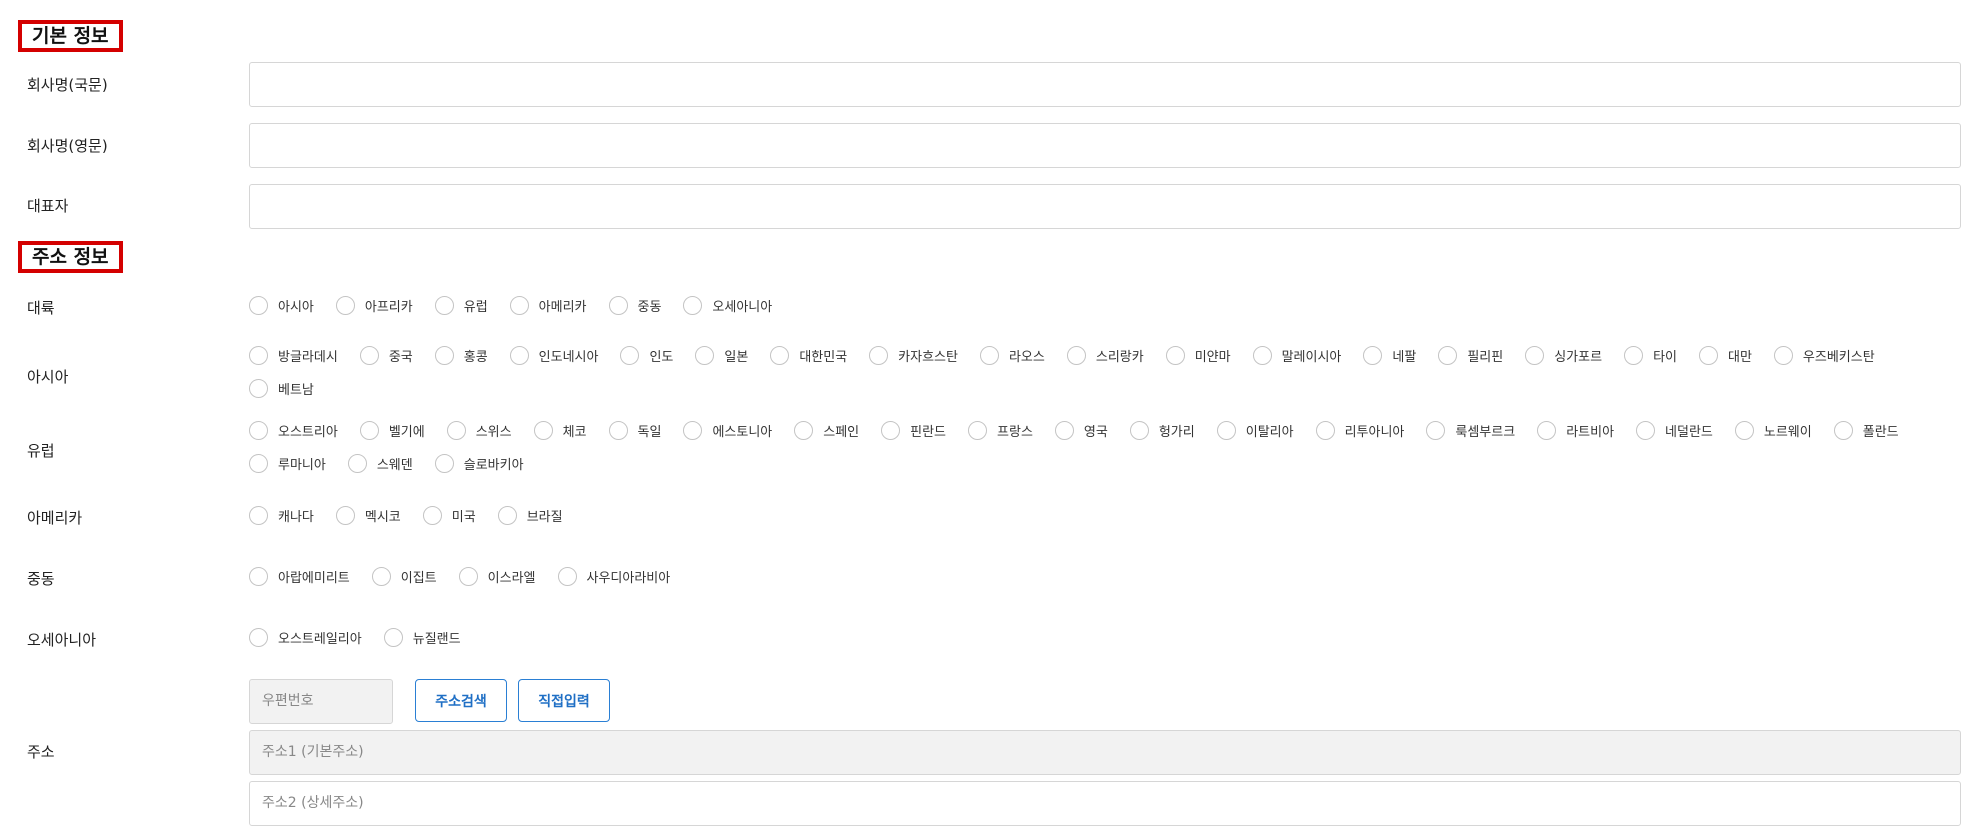  I want to click on radio-option: 타이, so click(1650, 355).